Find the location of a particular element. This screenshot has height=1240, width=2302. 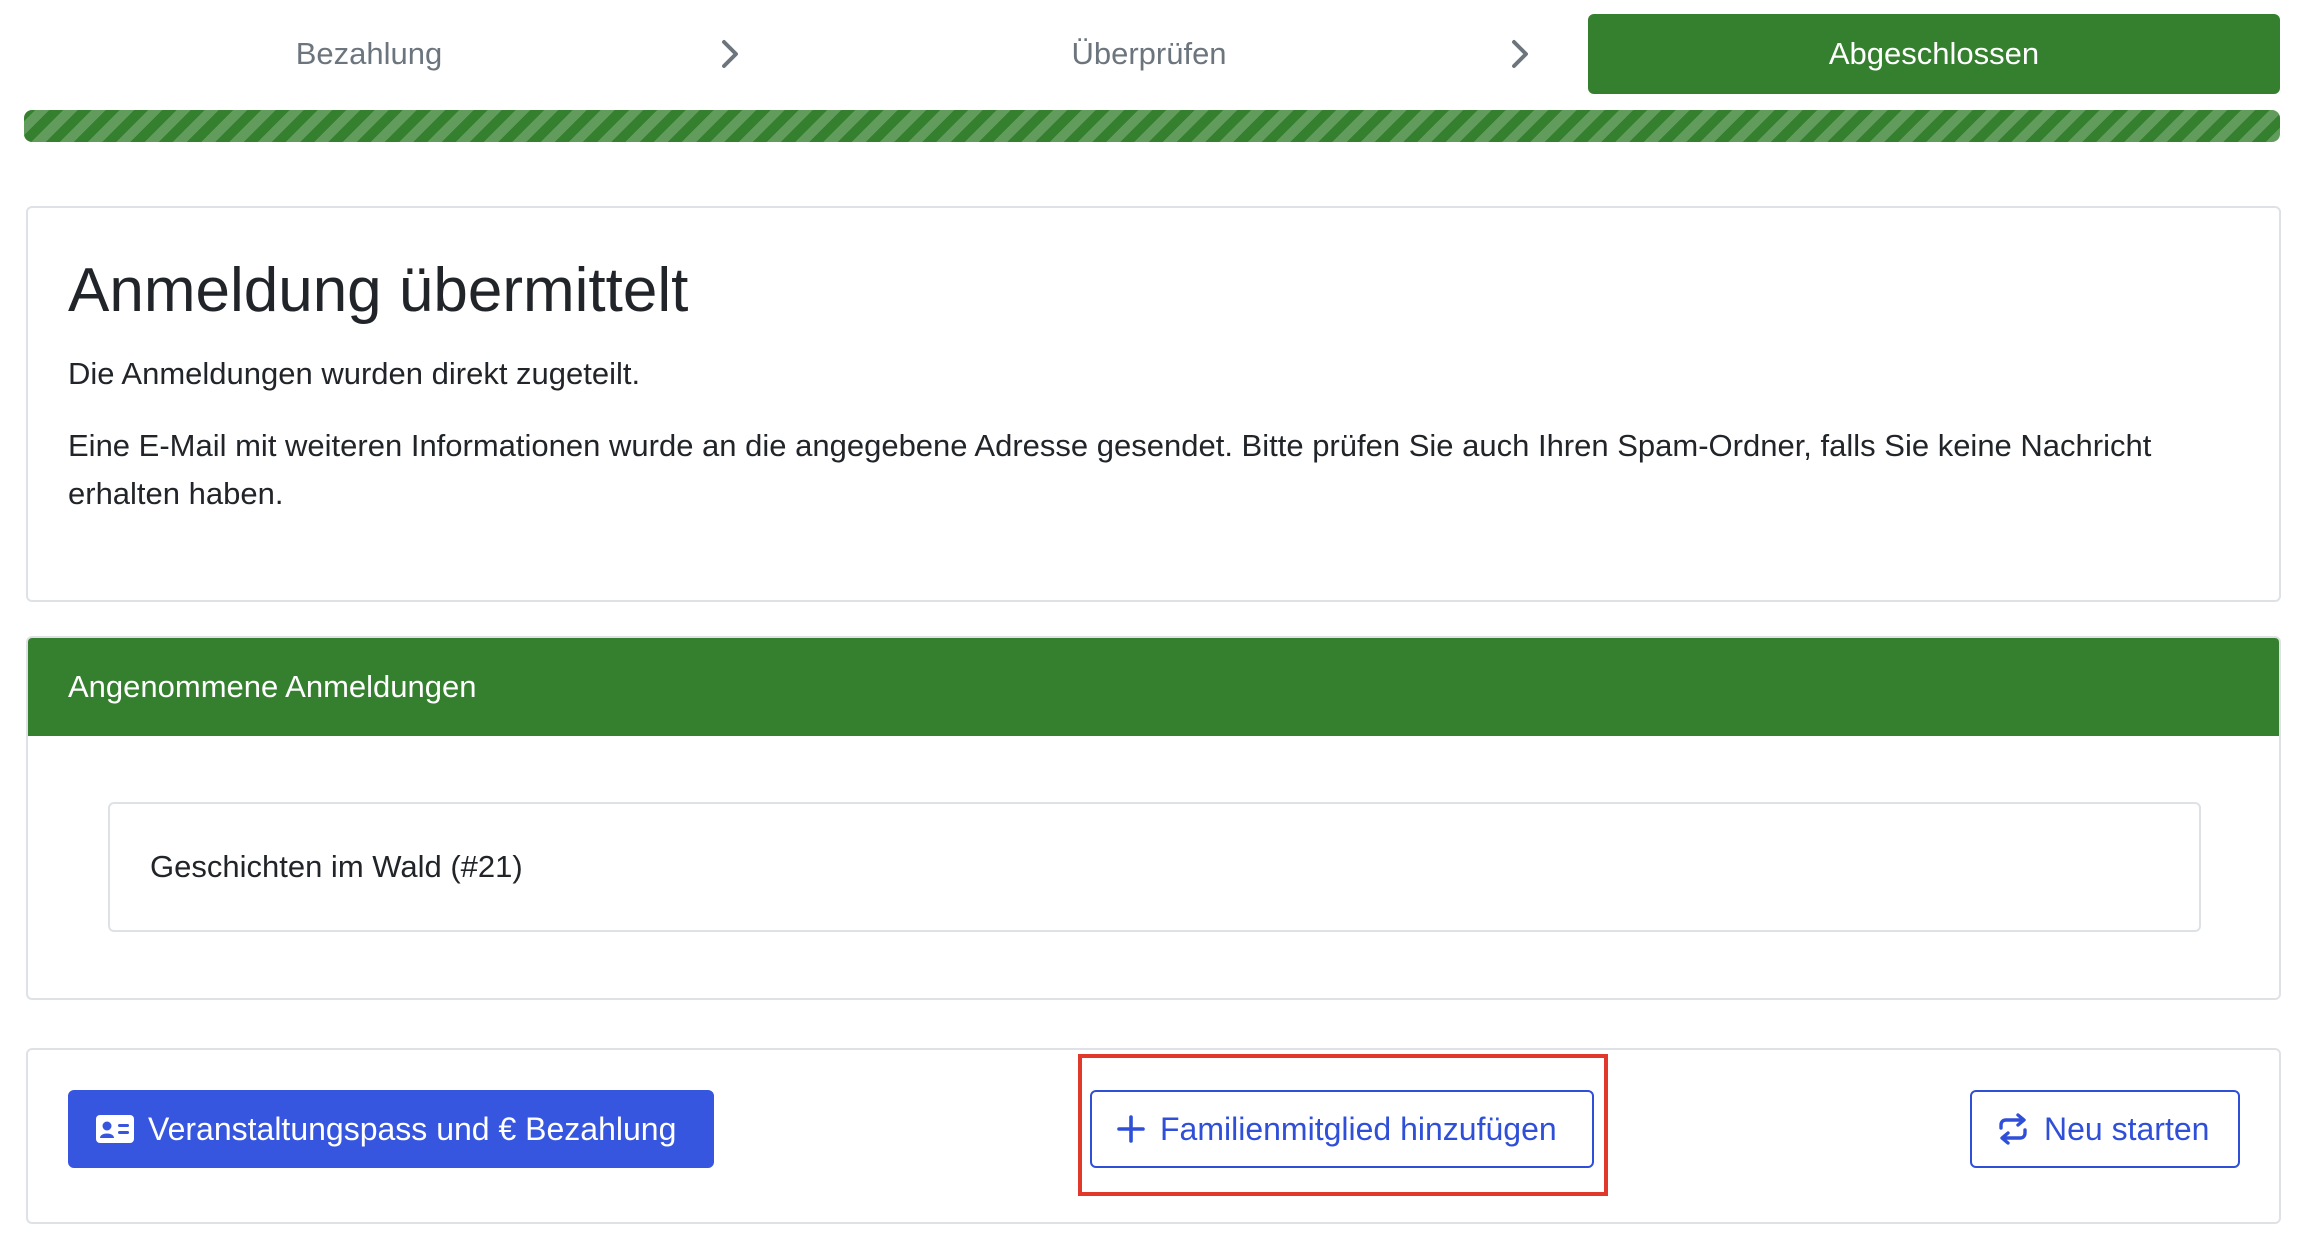

step-review-label: Überprüfen is located at coordinates (1149, 53).